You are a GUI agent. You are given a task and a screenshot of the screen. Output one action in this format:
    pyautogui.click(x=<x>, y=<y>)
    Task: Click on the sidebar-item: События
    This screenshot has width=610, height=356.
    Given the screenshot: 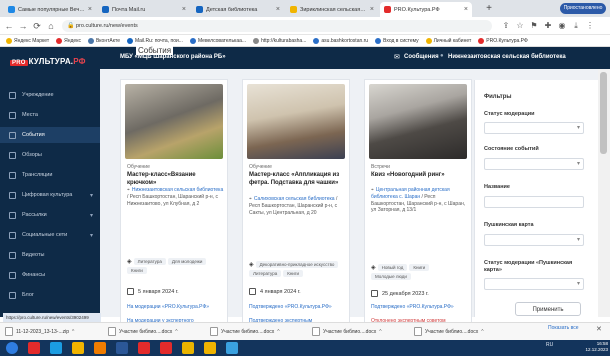 What is the action you would take?
    pyautogui.click(x=50, y=135)
    